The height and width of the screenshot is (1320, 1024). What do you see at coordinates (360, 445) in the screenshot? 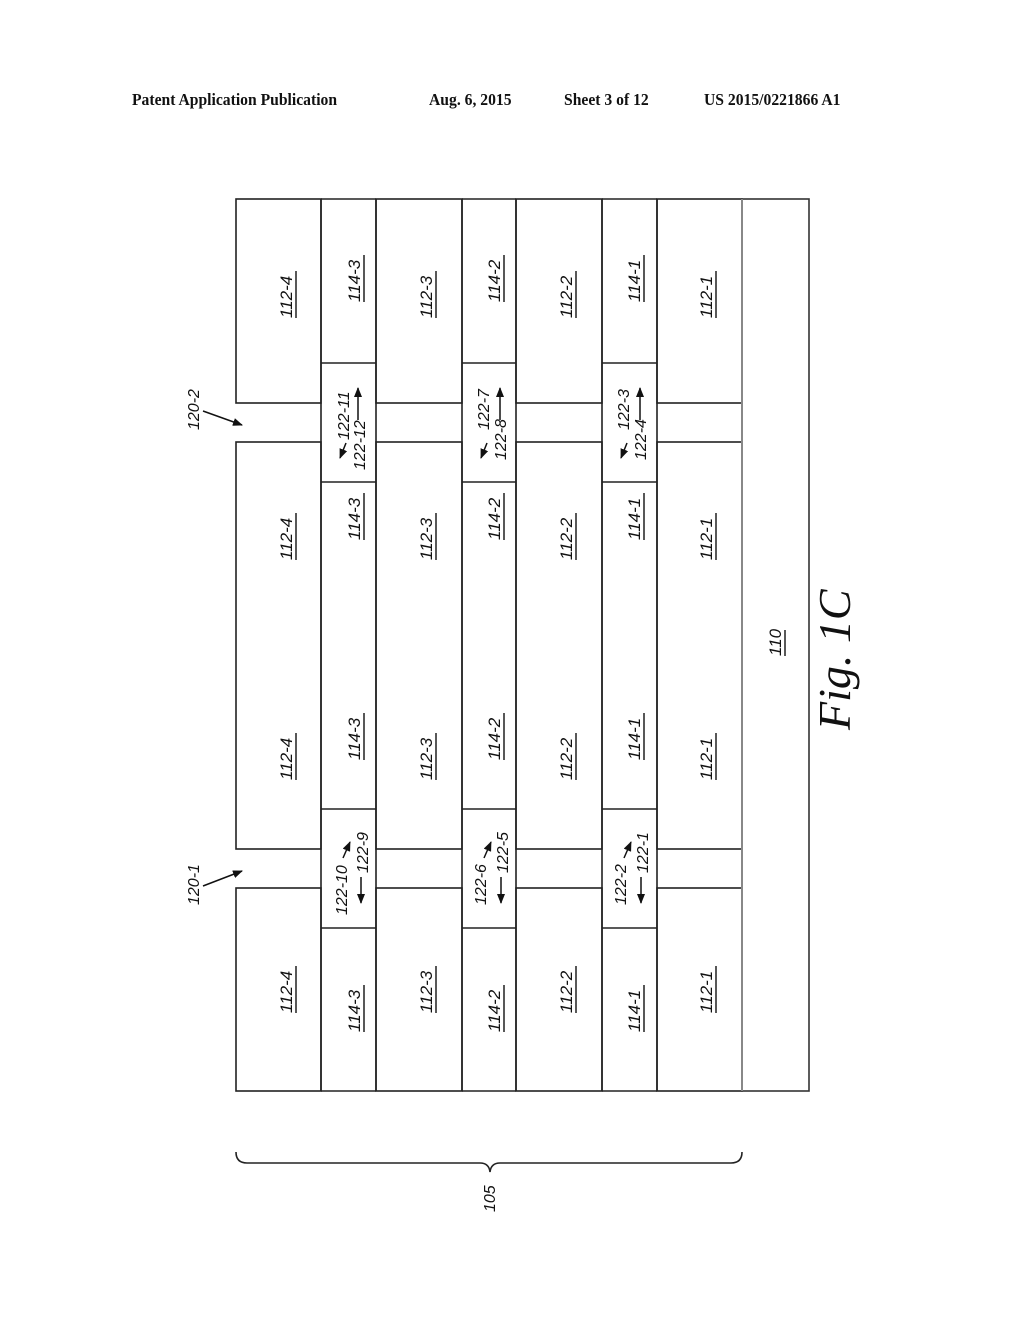
I see `label-122-12: 122-12` at bounding box center [360, 445].